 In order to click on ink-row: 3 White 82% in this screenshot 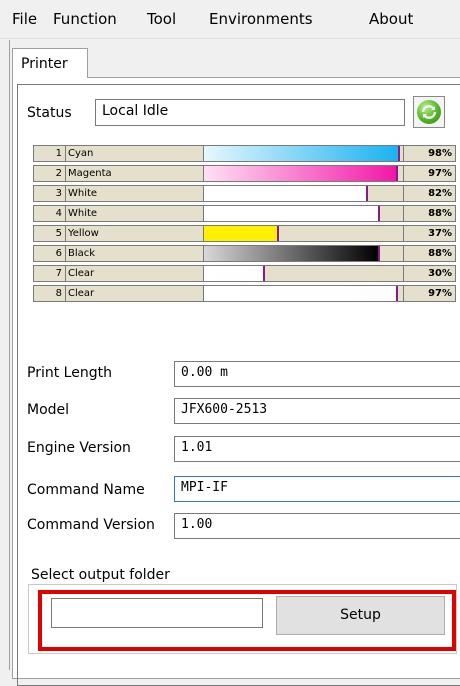, I will do `click(244, 193)`.